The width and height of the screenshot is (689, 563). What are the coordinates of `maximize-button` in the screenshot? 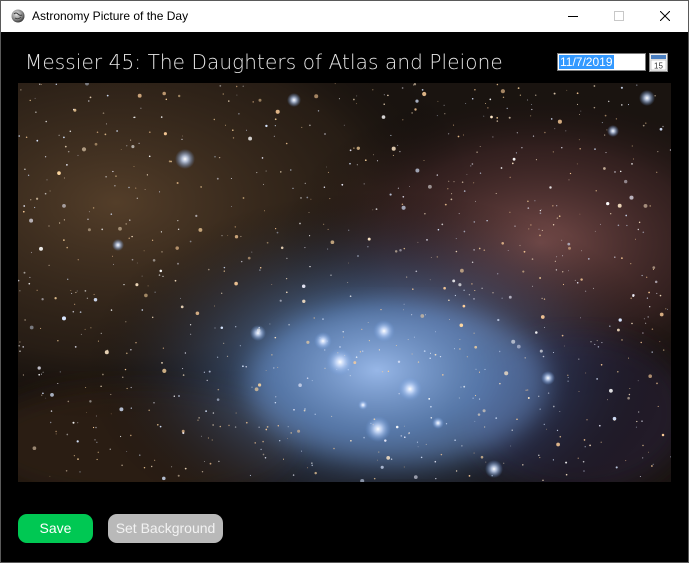 It's located at (619, 16).